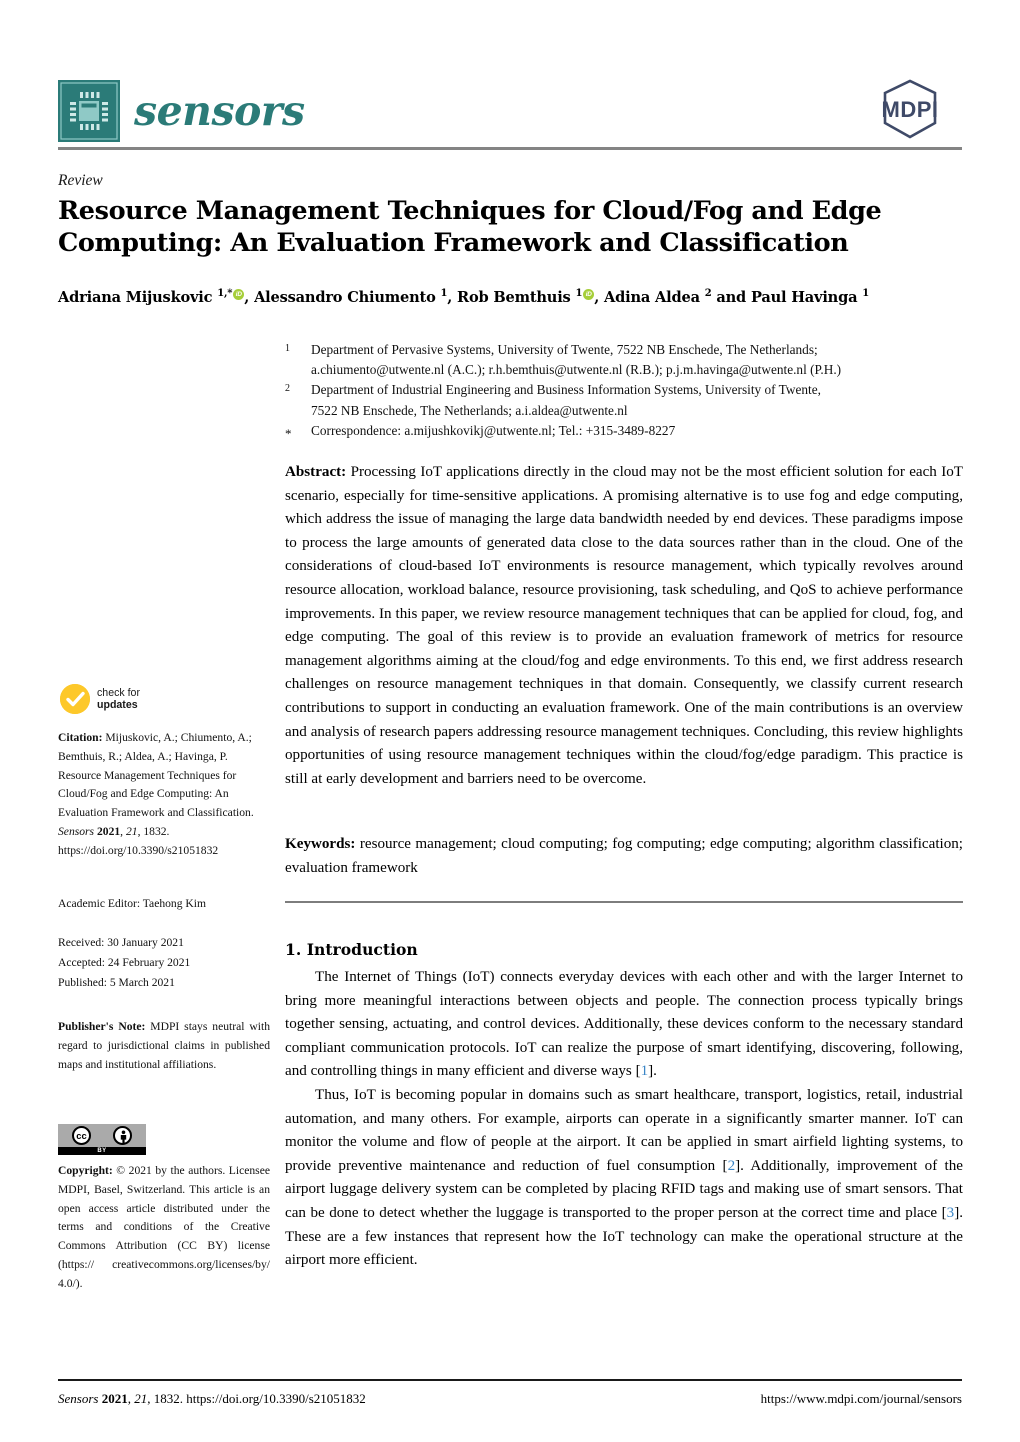 This screenshot has width=1020, height=1442. I want to click on cc-icon: cc, so click(81, 1135).